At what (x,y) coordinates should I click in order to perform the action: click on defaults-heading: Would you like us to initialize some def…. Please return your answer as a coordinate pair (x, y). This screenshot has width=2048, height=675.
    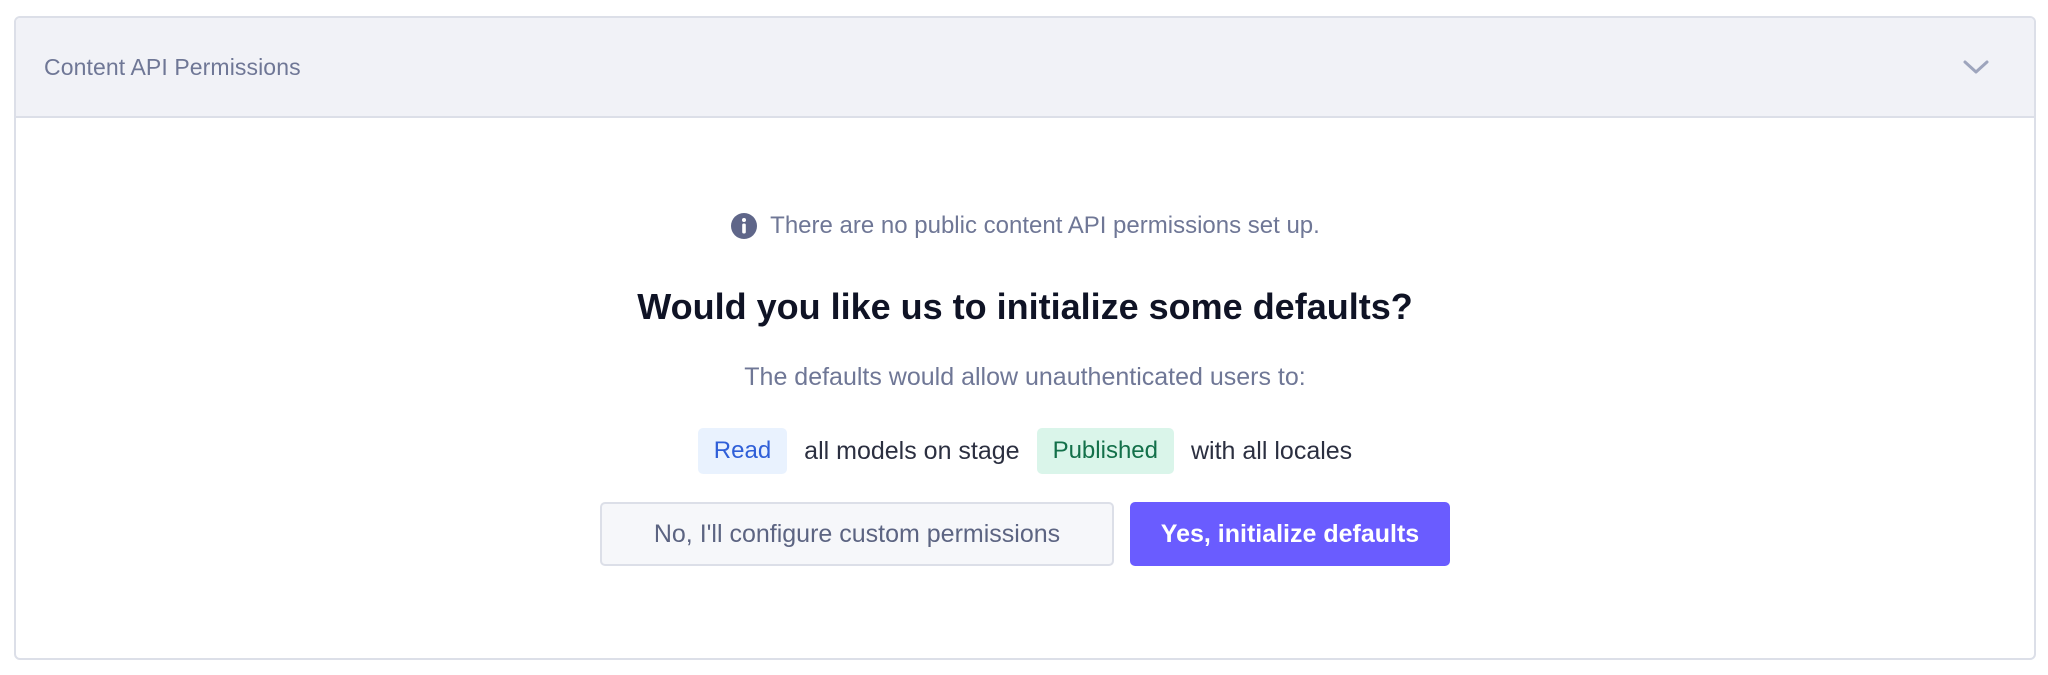
    Looking at the image, I should click on (1025, 306).